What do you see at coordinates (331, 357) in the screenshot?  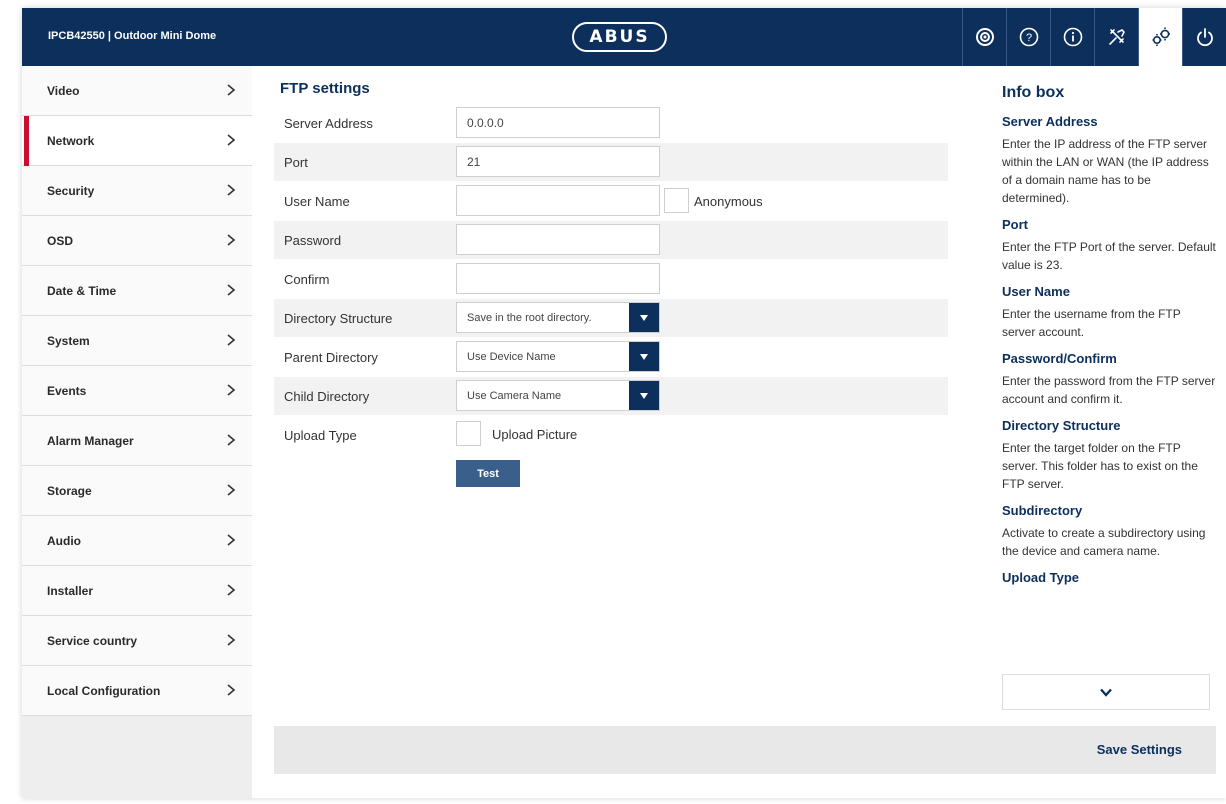 I see `parent-directory-label: Parent Directory` at bounding box center [331, 357].